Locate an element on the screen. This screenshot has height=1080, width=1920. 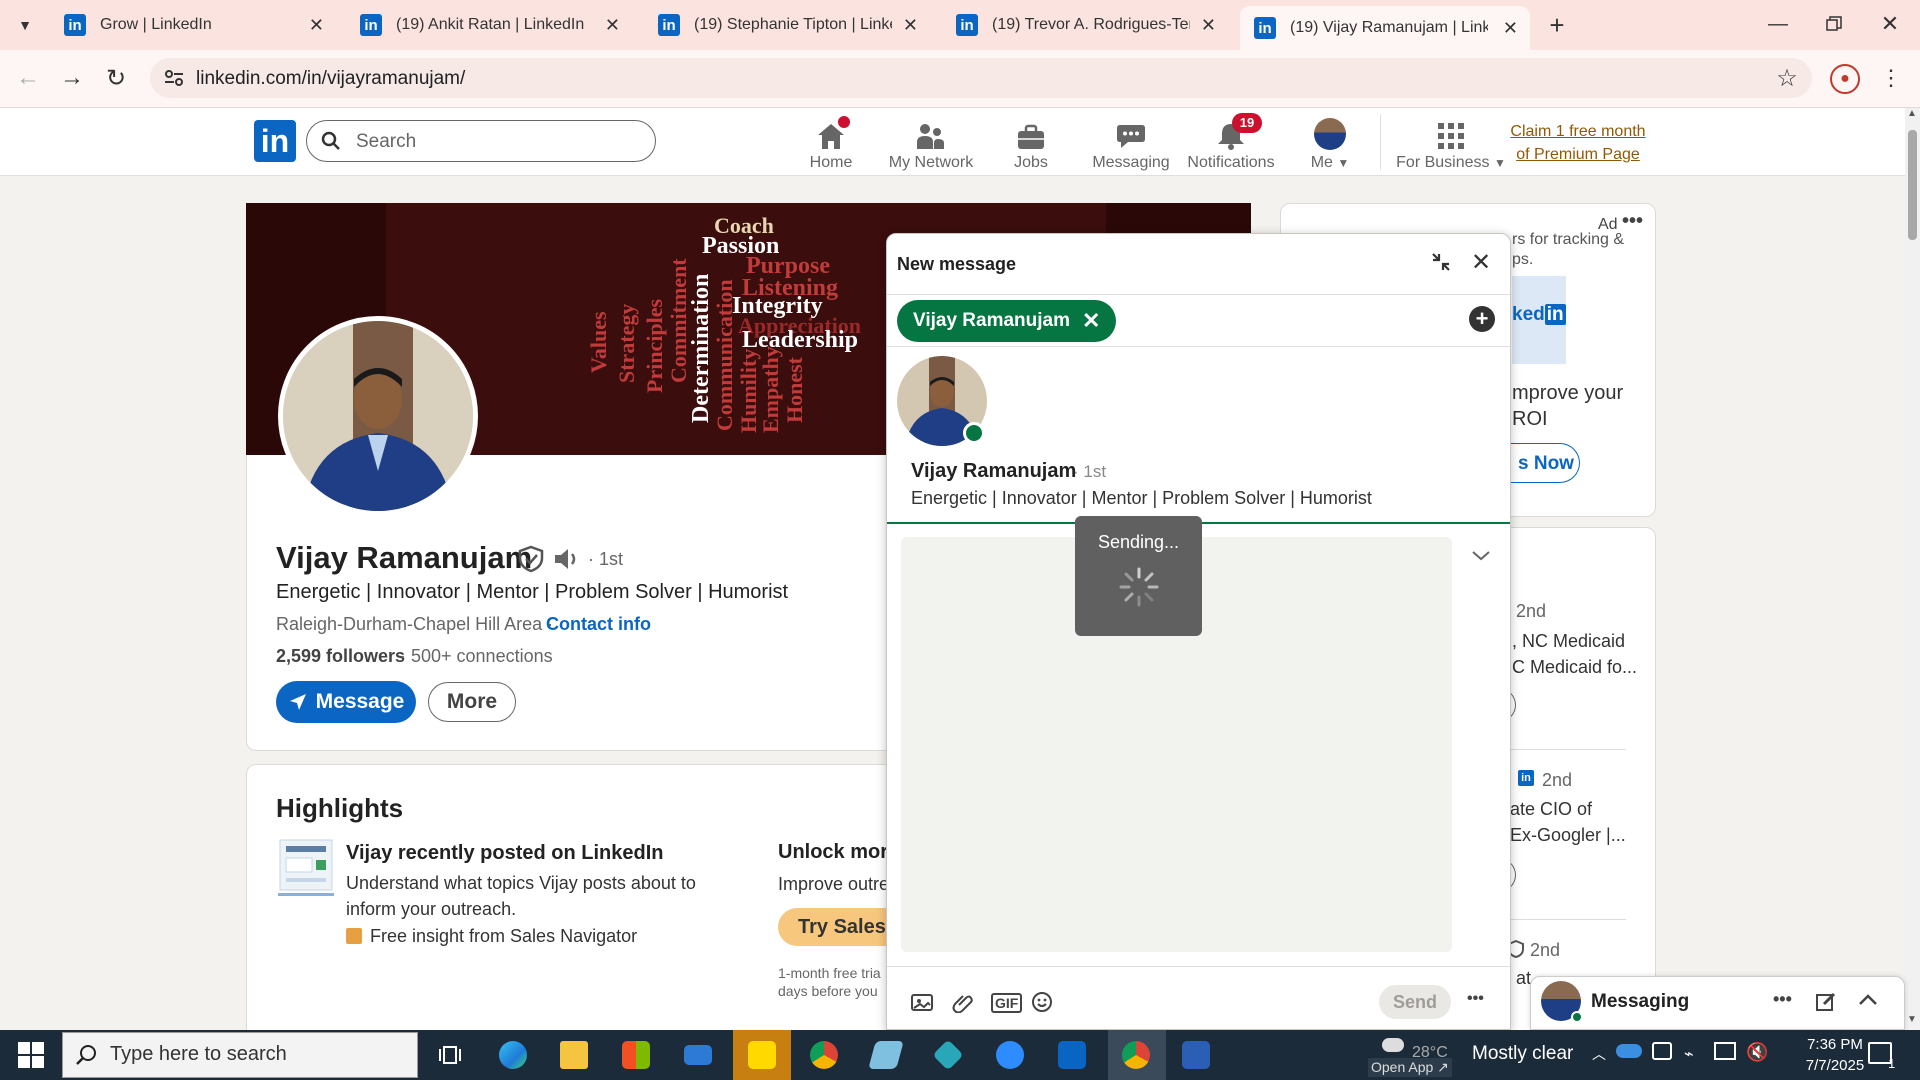
url-text: linkedin.com/in/vijayramanujam/ is located at coordinates (330, 79).